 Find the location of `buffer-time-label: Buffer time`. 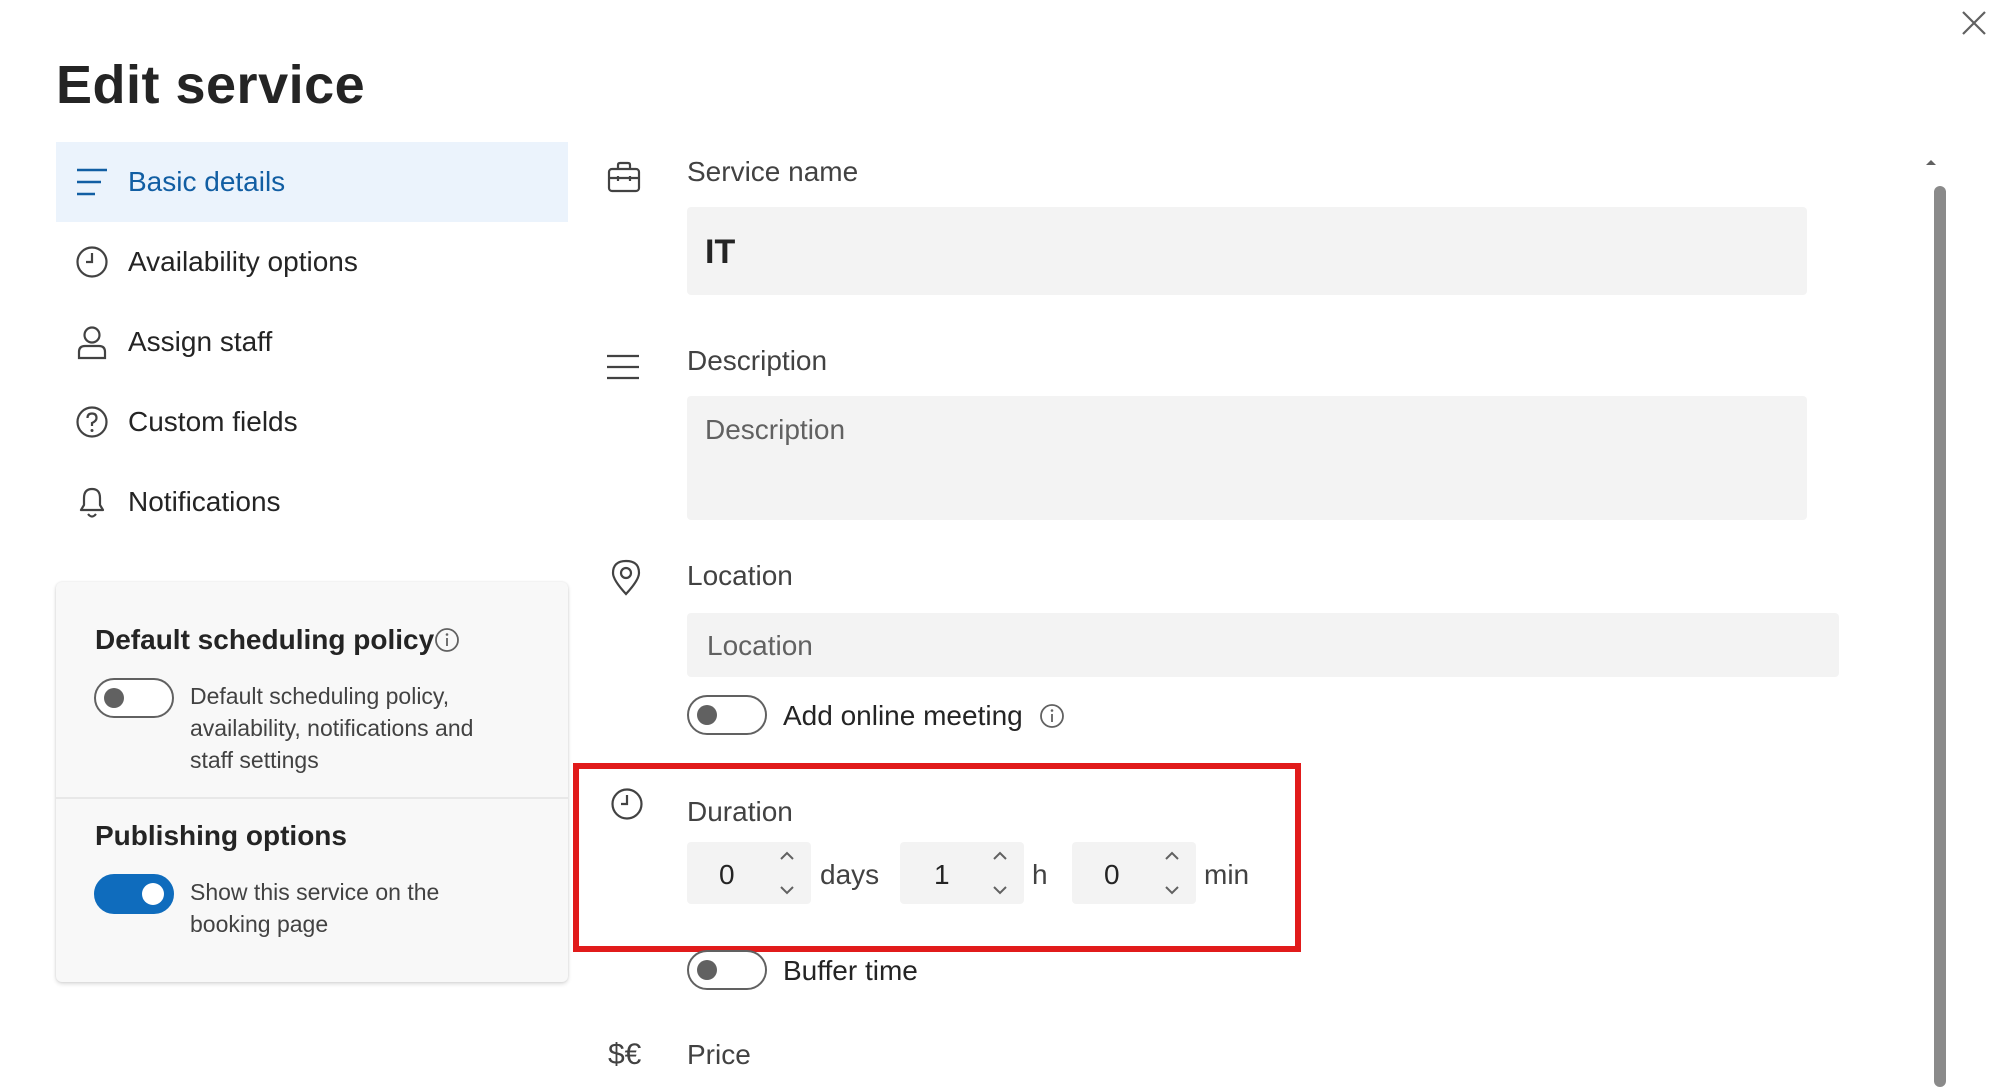

buffer-time-label: Buffer time is located at coordinates (850, 970).